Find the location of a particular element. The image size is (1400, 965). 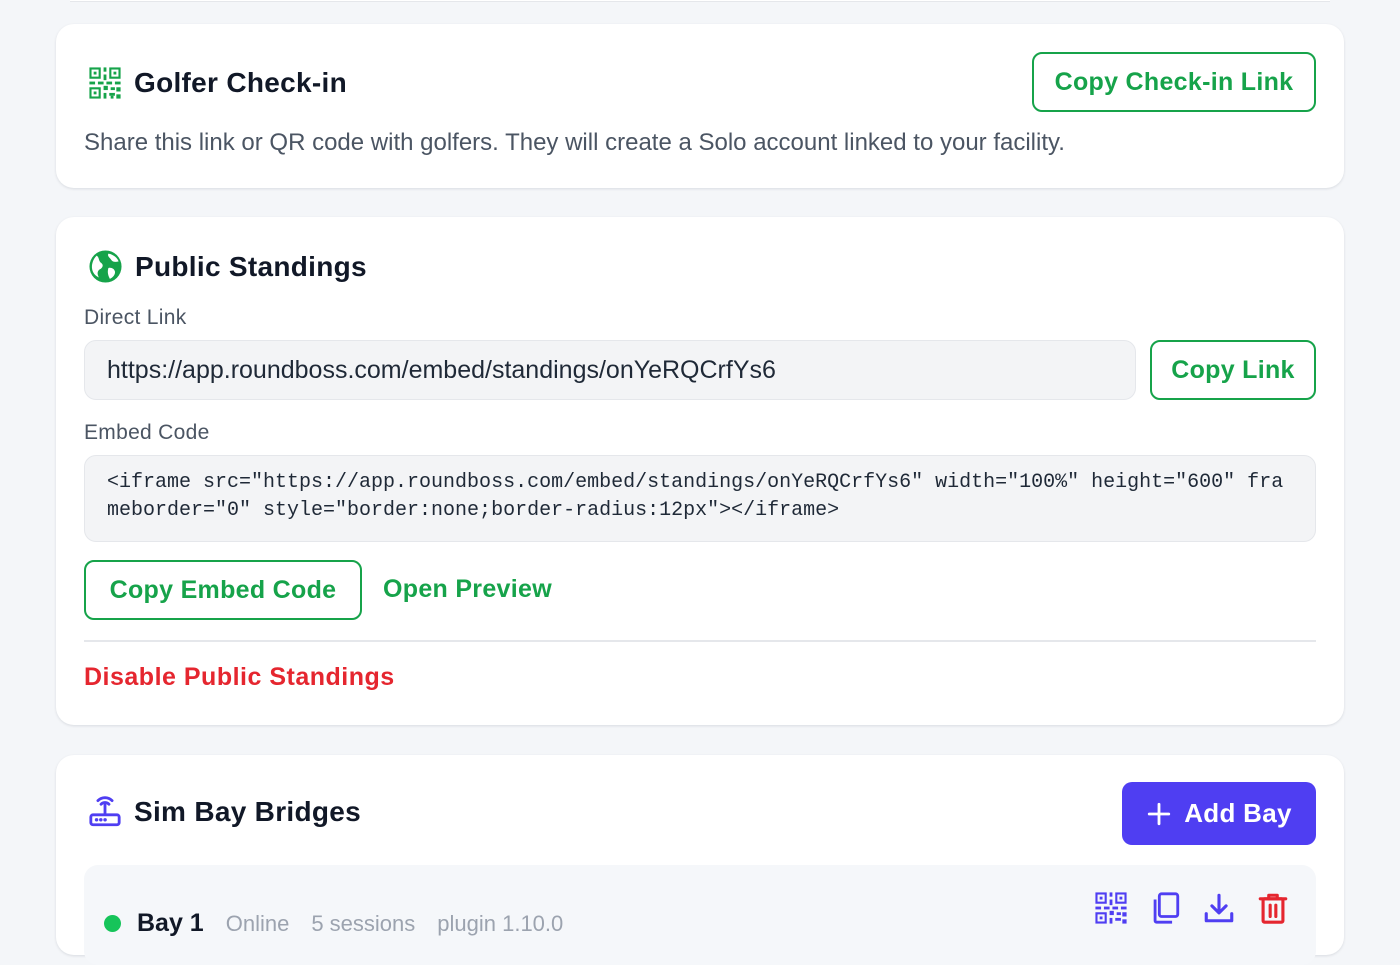

copy-embed-code-button: Copy Embed Code is located at coordinates (223, 590).